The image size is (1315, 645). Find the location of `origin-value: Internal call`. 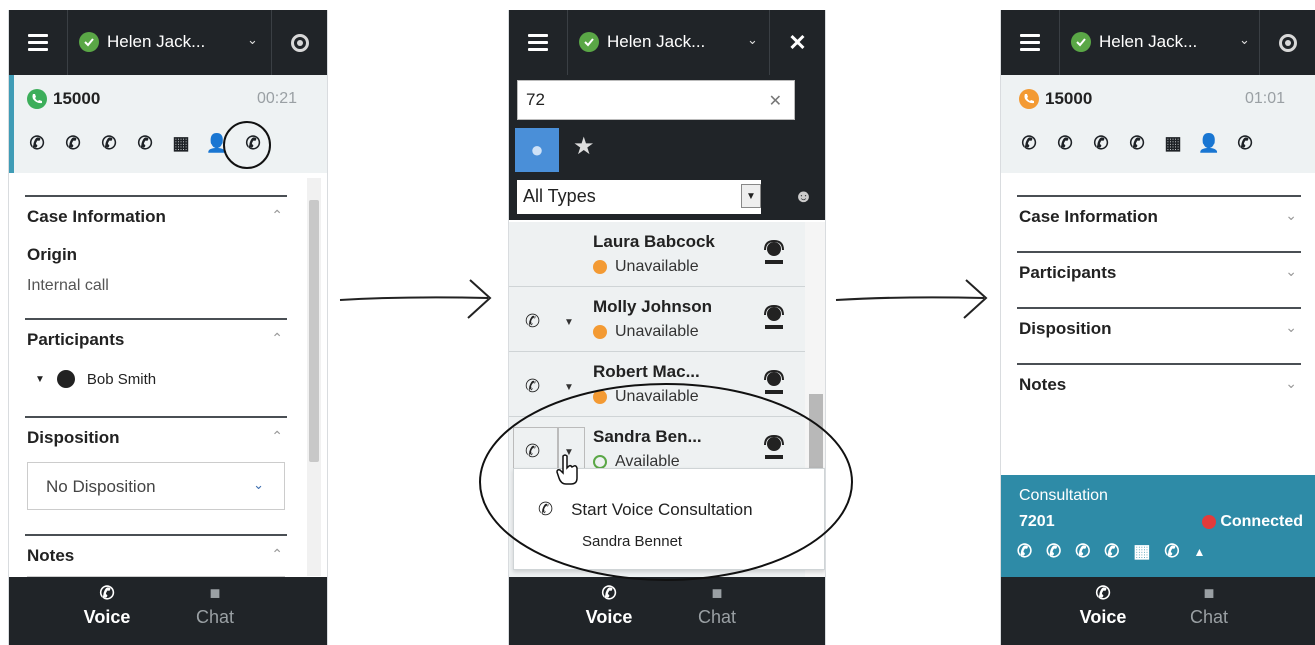

origin-value: Internal call is located at coordinates (68, 285).